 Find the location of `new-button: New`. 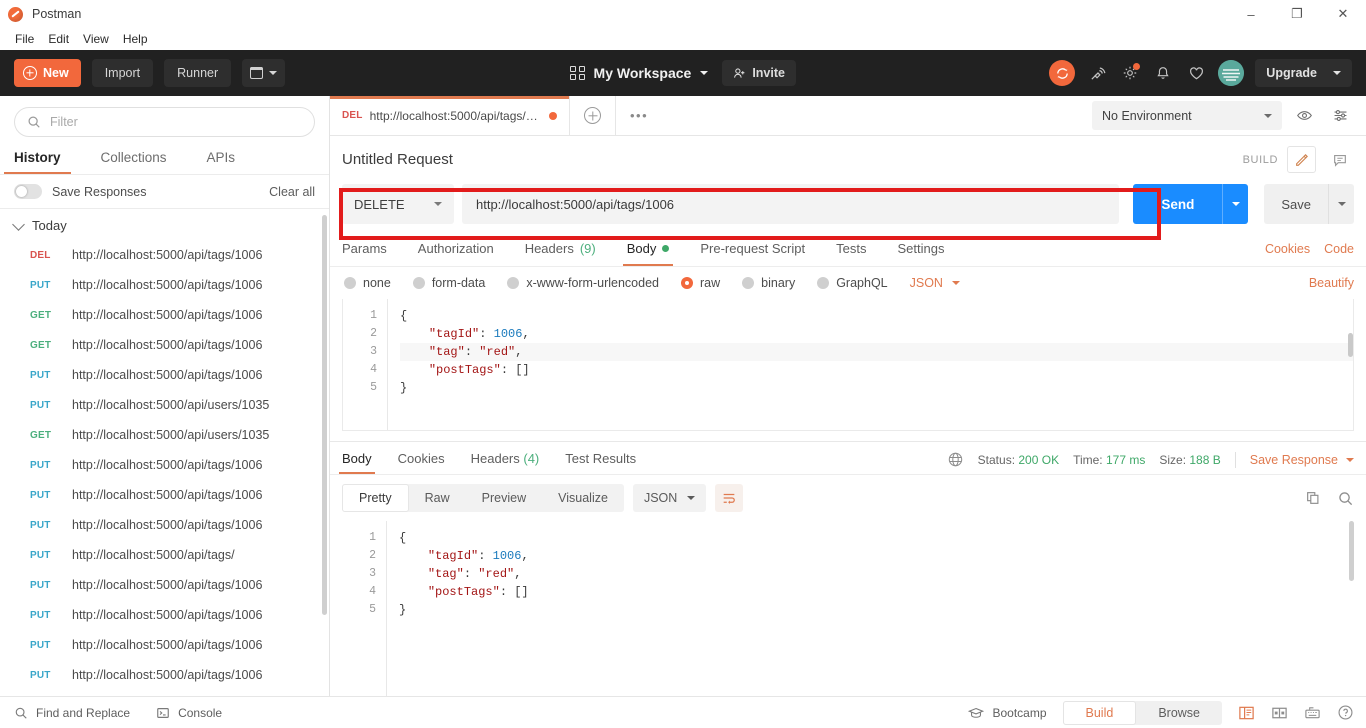

new-button: New is located at coordinates (47, 73).